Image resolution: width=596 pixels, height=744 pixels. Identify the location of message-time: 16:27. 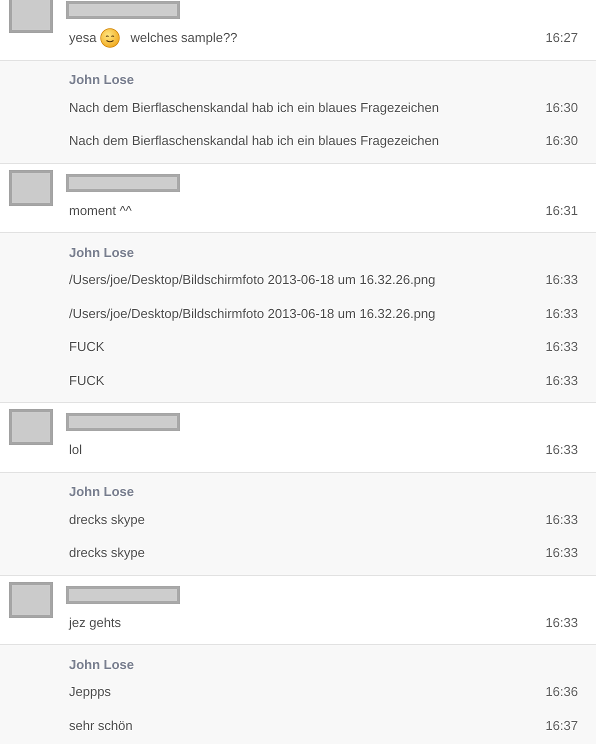
(561, 38).